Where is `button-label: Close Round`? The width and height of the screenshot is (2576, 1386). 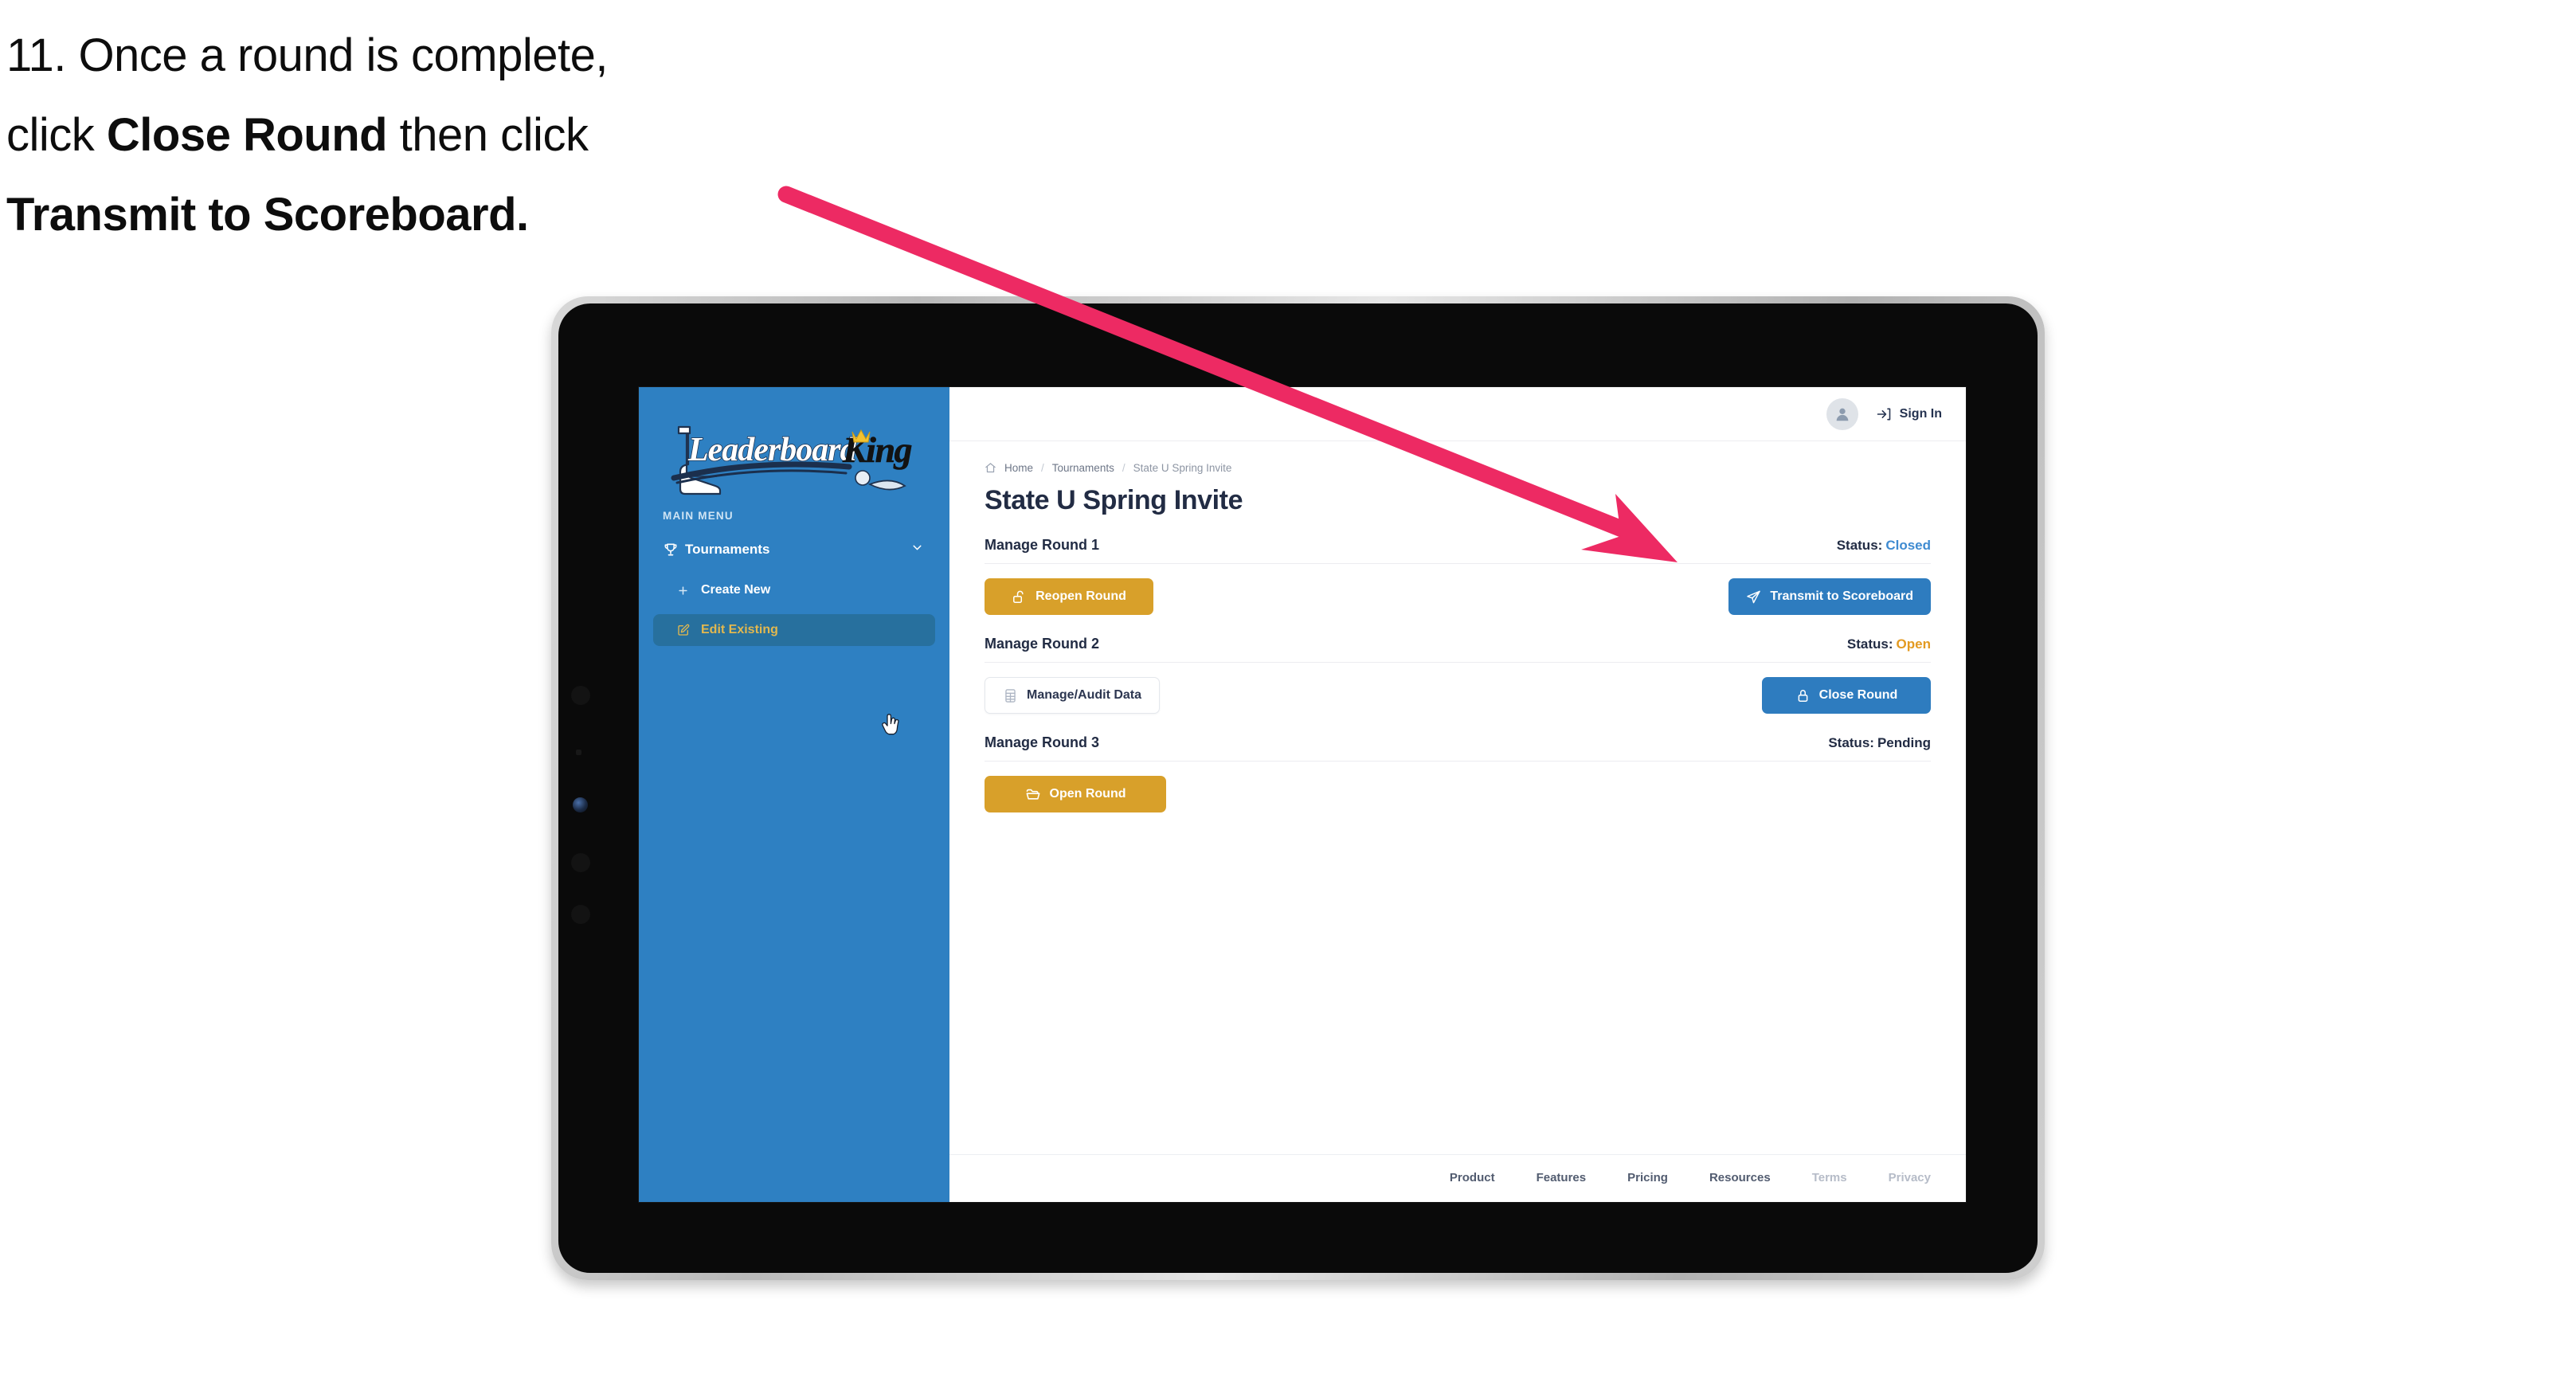 button-label: Close Round is located at coordinates (1858, 695).